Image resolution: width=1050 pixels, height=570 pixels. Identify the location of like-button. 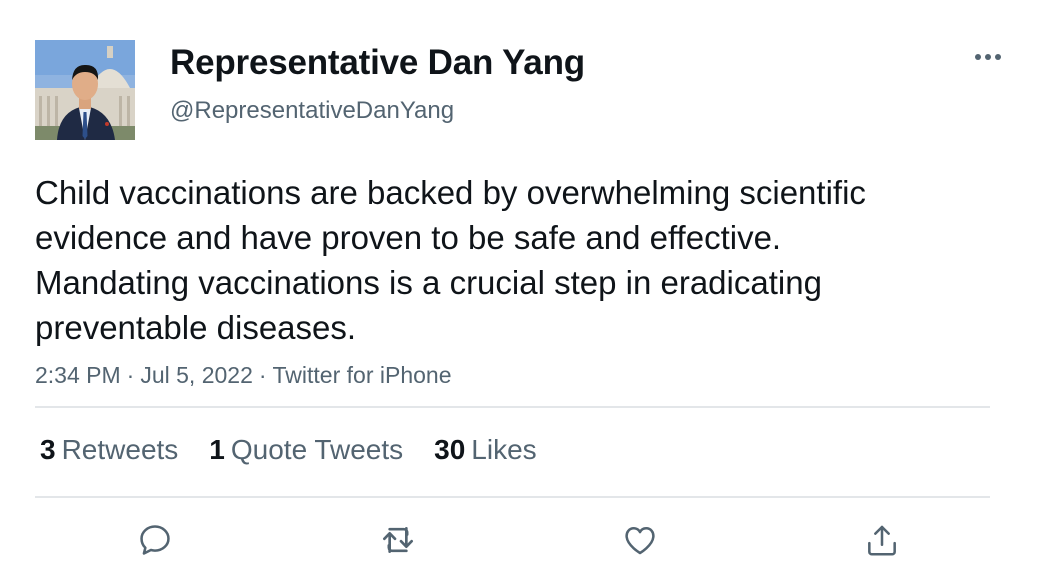
(640, 540).